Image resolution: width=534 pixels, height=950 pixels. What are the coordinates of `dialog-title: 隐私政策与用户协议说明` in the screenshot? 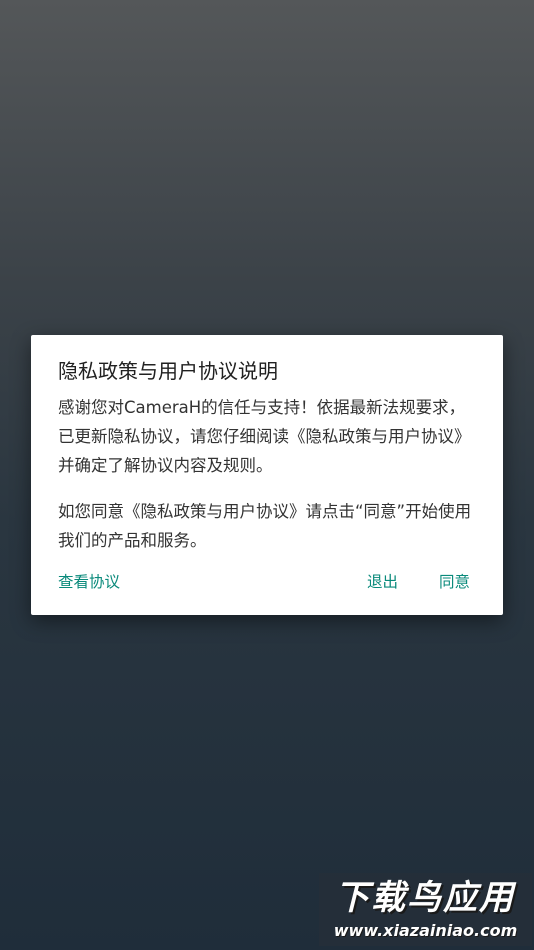 It's located at (168, 371).